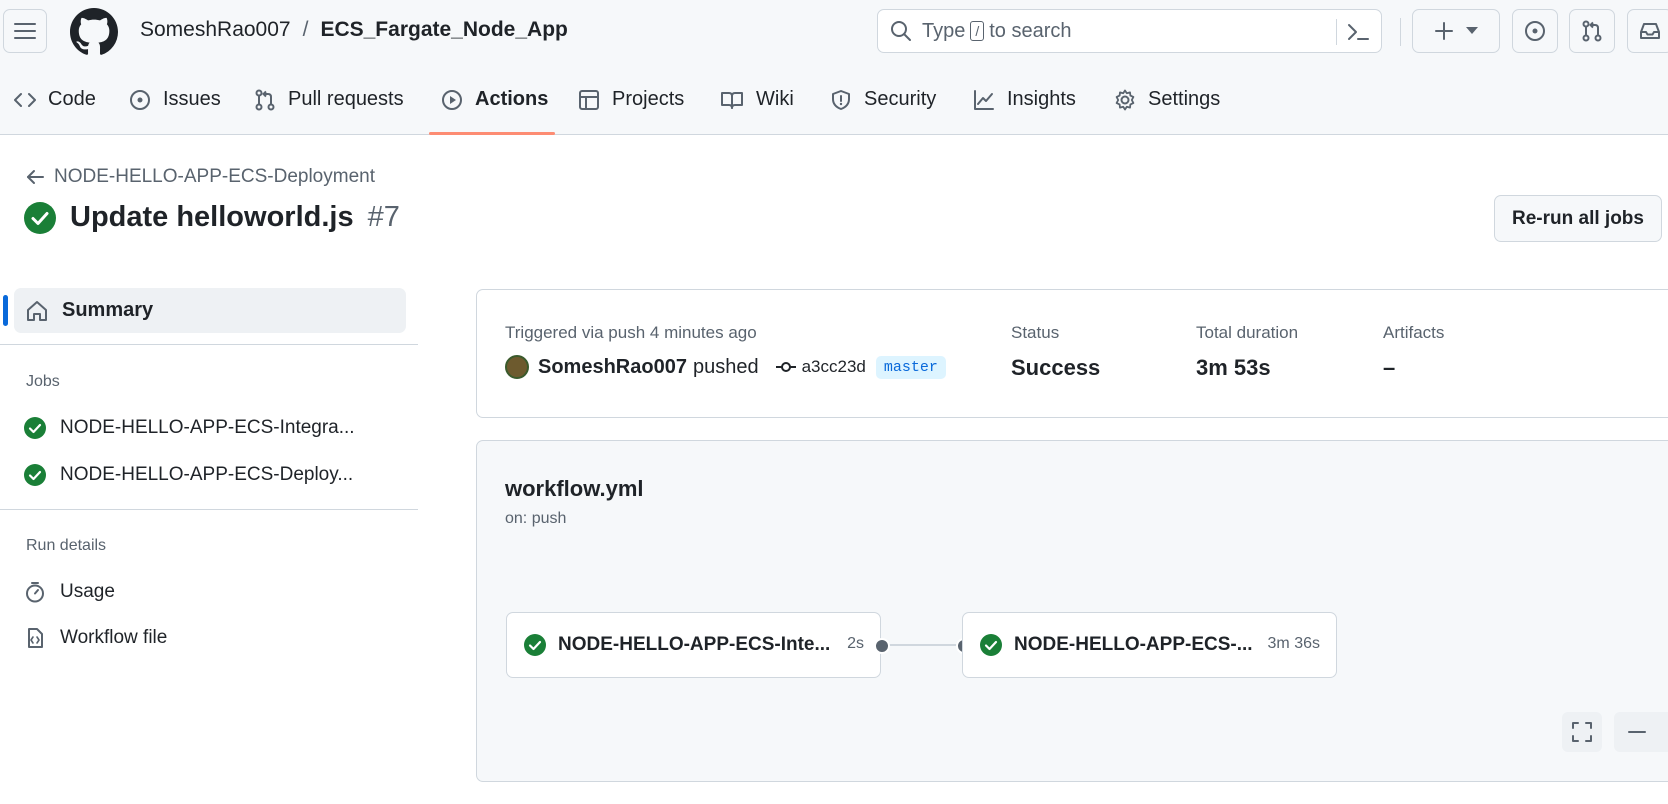  Describe the element at coordinates (452, 99) in the screenshot. I see `play-icon` at that location.